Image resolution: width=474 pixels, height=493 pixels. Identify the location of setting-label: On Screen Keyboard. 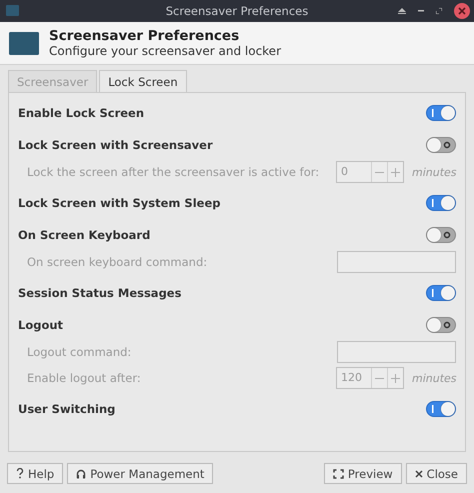
(84, 235).